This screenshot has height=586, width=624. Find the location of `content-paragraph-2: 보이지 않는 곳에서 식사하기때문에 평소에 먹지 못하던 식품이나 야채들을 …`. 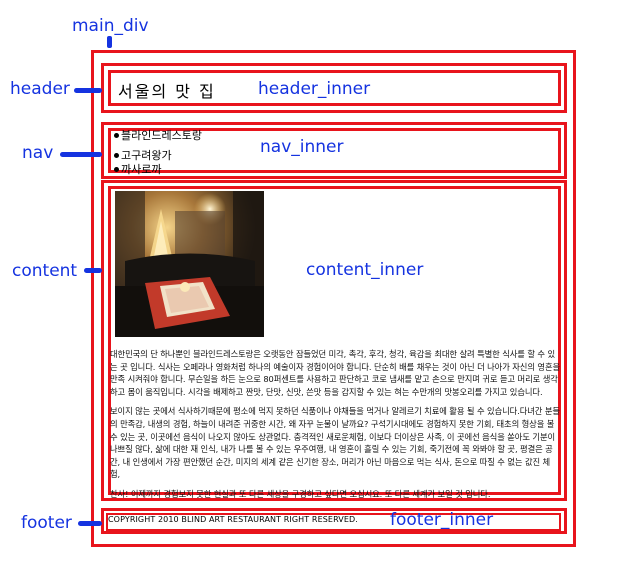

content-paragraph-2: 보이지 않는 곳에서 식사하기때문에 평소에 먹지 못하던 식품이나 야채들을 … is located at coordinates (335, 443).